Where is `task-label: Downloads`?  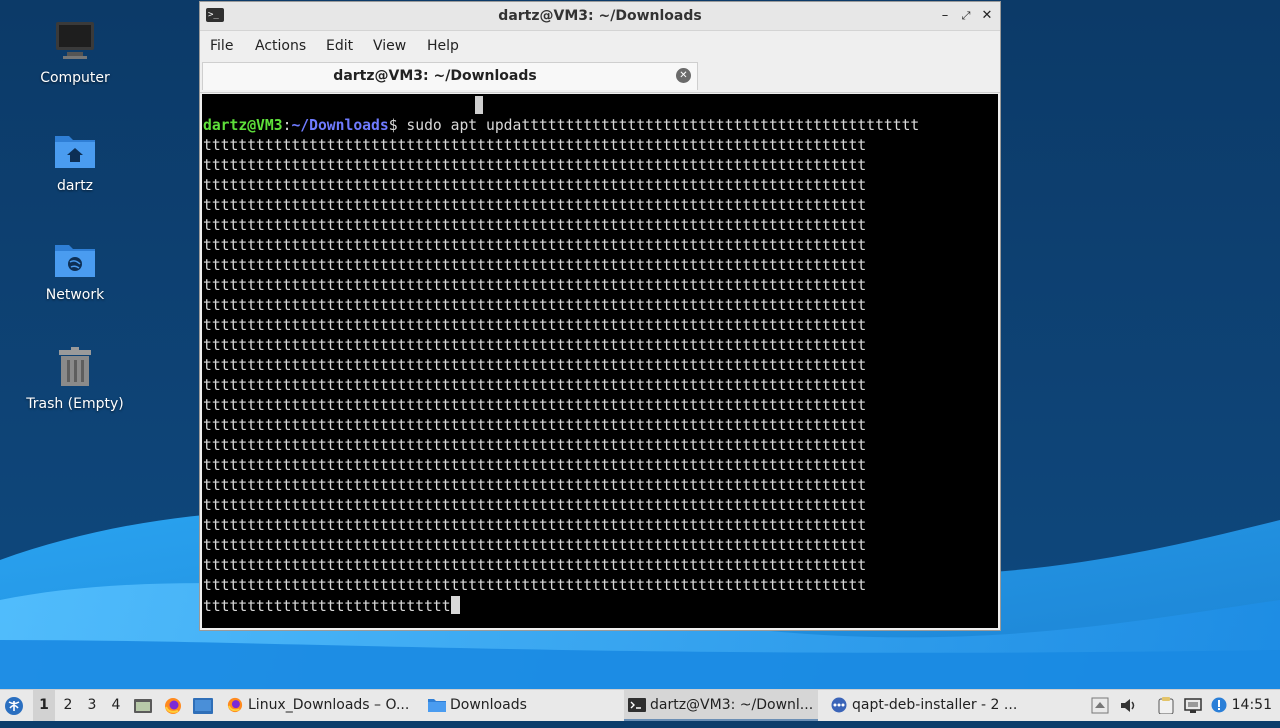 task-label: Downloads is located at coordinates (488, 705).